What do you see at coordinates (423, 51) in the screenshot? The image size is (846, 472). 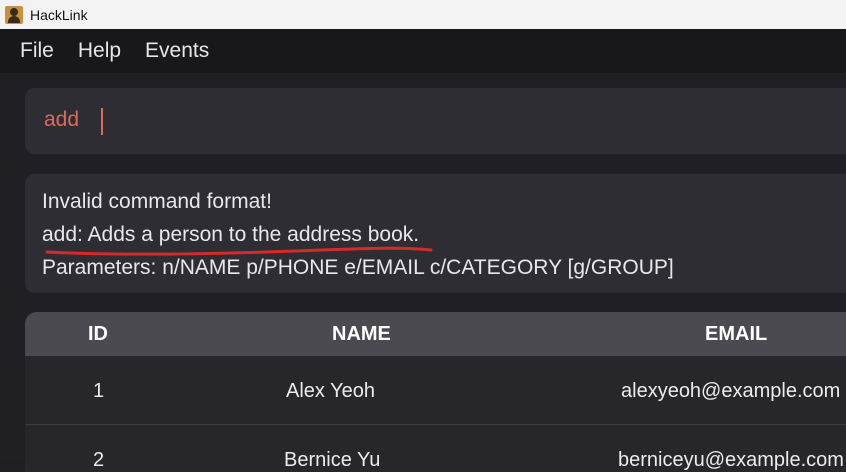 I see `menu-bar: File Help Events` at bounding box center [423, 51].